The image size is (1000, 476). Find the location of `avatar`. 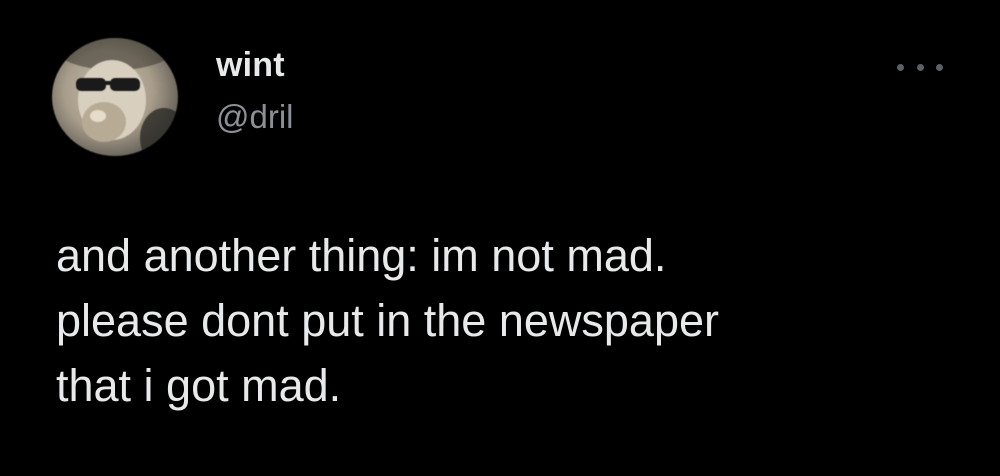

avatar is located at coordinates (115, 97).